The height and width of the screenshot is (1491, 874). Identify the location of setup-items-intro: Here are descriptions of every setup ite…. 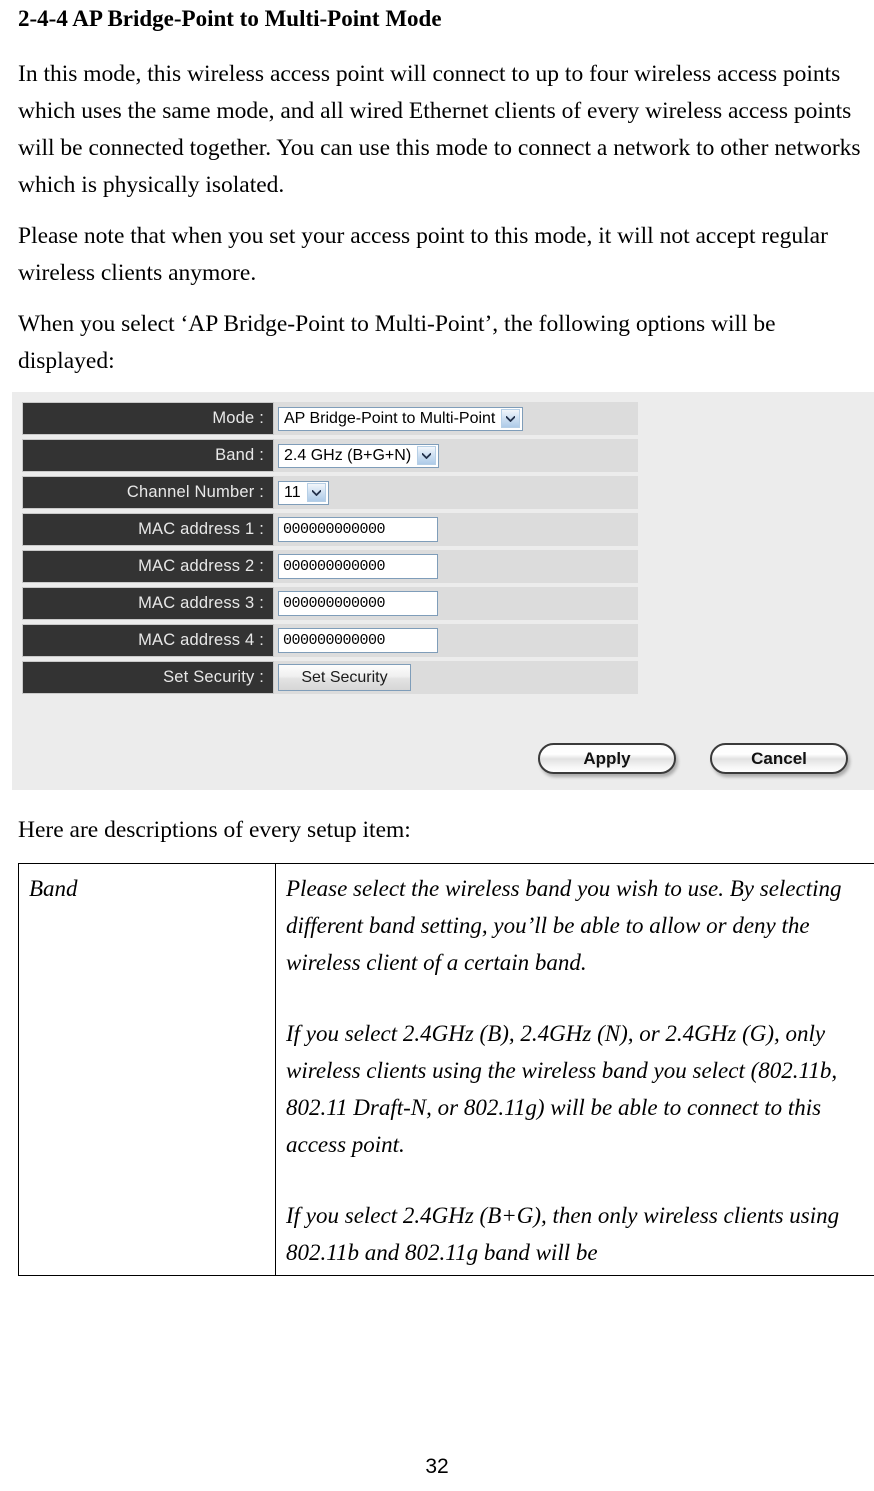
(440, 830).